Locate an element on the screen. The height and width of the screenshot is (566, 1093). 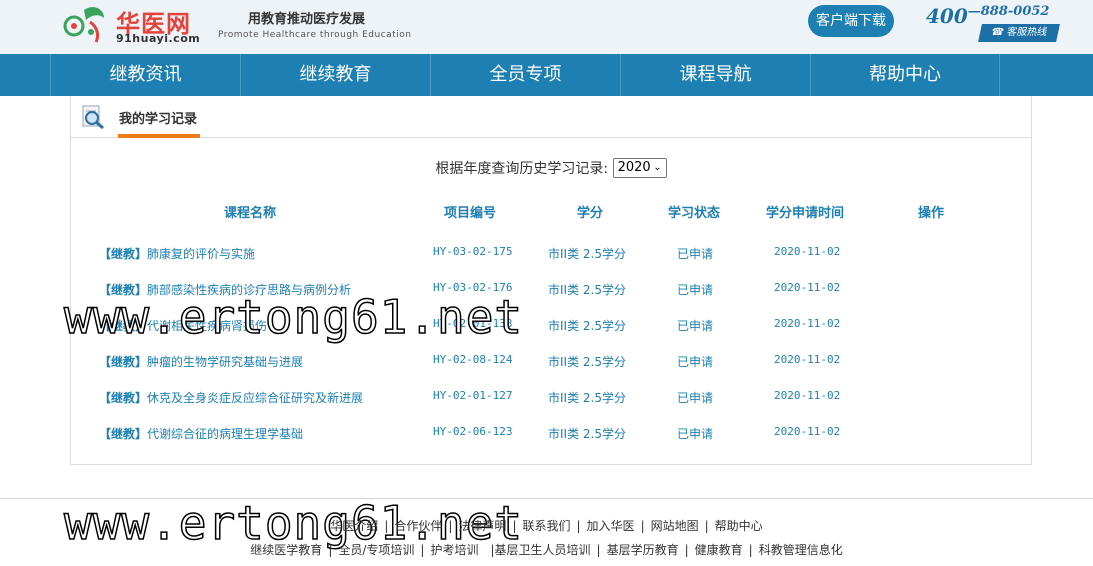
hotline: 400—888-0052 ☎ 客服热线 is located at coordinates (996, 24).